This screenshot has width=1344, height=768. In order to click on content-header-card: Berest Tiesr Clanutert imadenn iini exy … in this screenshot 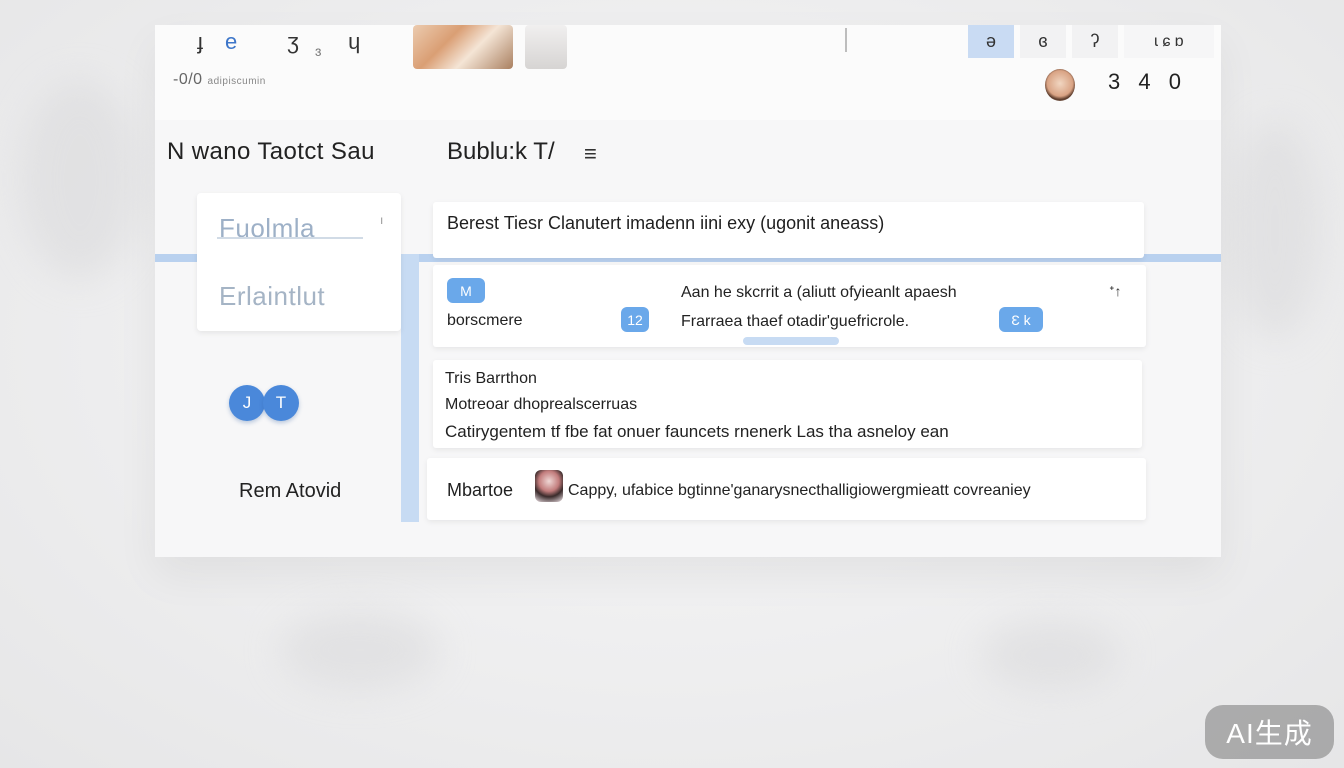, I will do `click(788, 230)`.